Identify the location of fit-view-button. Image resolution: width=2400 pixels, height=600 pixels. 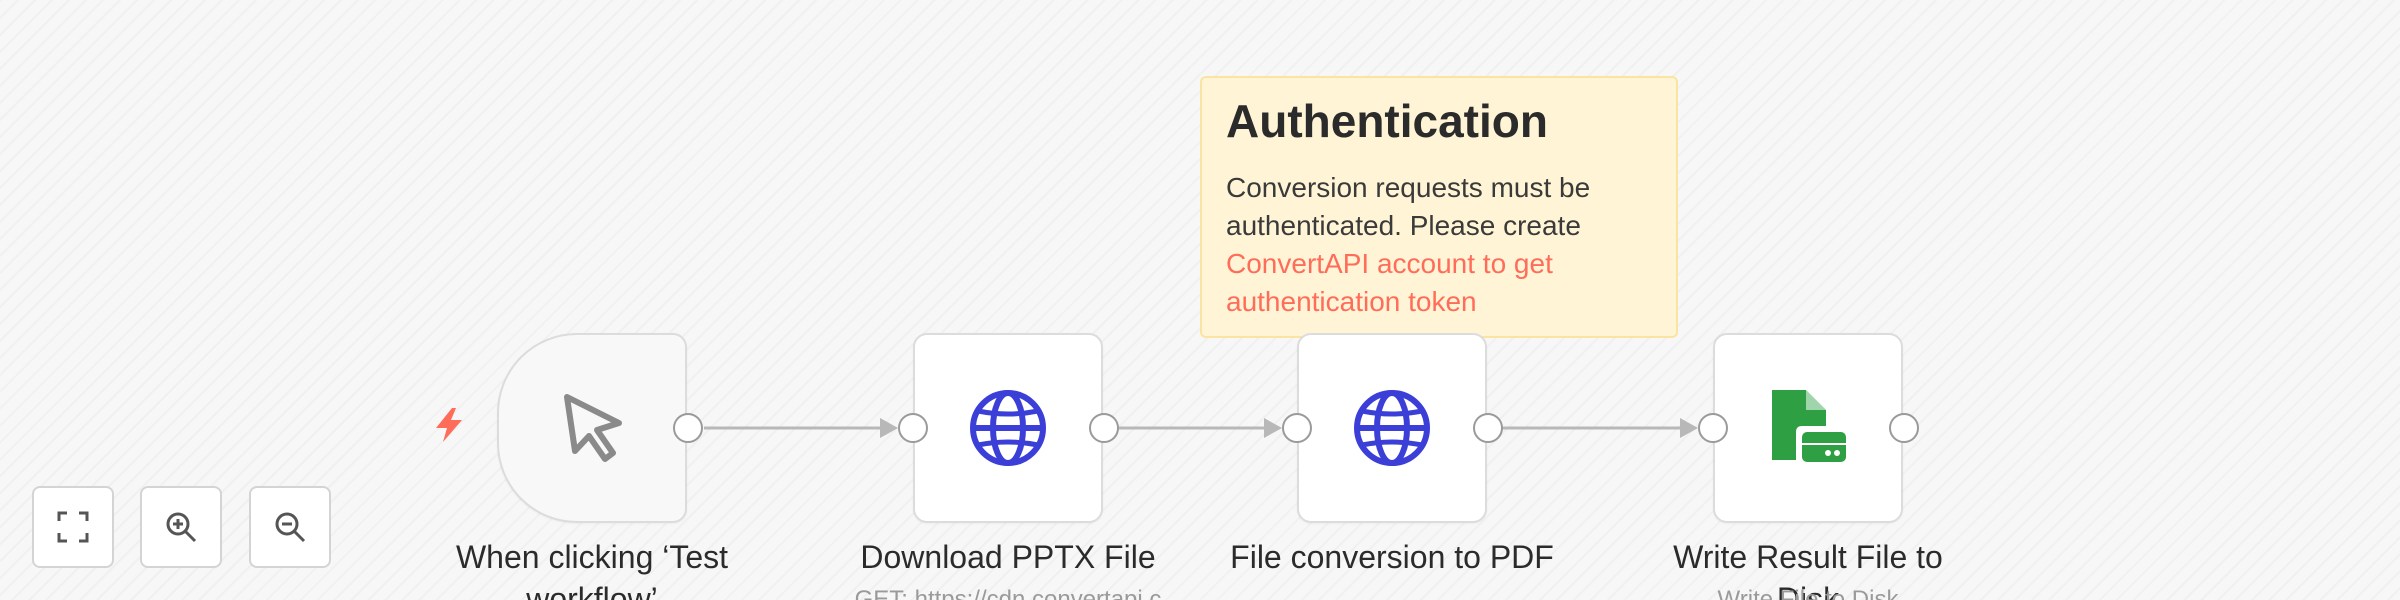
(73, 527).